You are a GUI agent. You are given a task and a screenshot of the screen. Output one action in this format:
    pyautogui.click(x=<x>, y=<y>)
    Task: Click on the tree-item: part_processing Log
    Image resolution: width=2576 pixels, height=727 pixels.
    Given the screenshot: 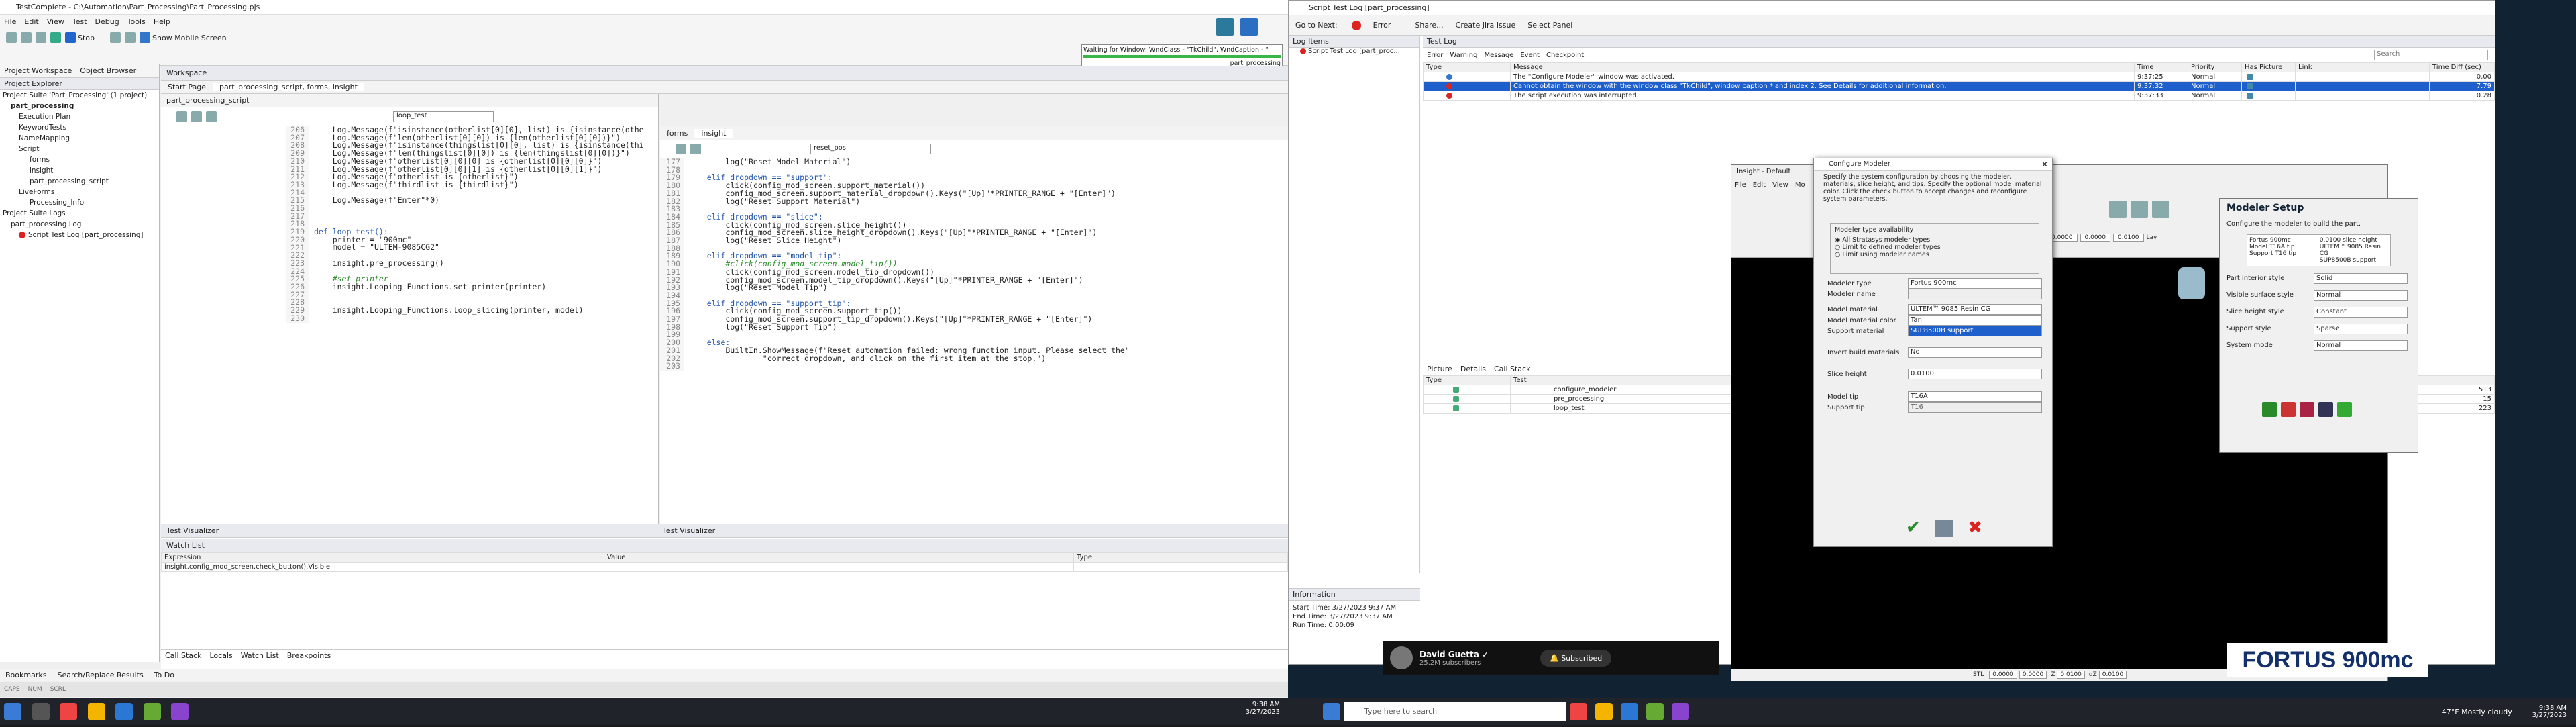 What is the action you would take?
    pyautogui.click(x=81, y=225)
    